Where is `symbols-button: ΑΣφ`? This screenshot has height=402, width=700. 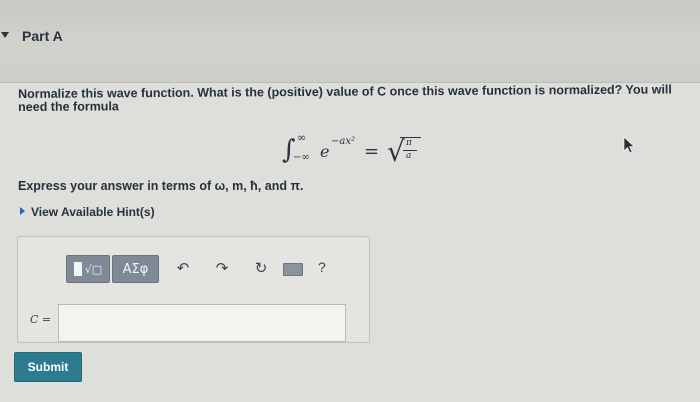
symbols-button: ΑΣφ is located at coordinates (135, 269).